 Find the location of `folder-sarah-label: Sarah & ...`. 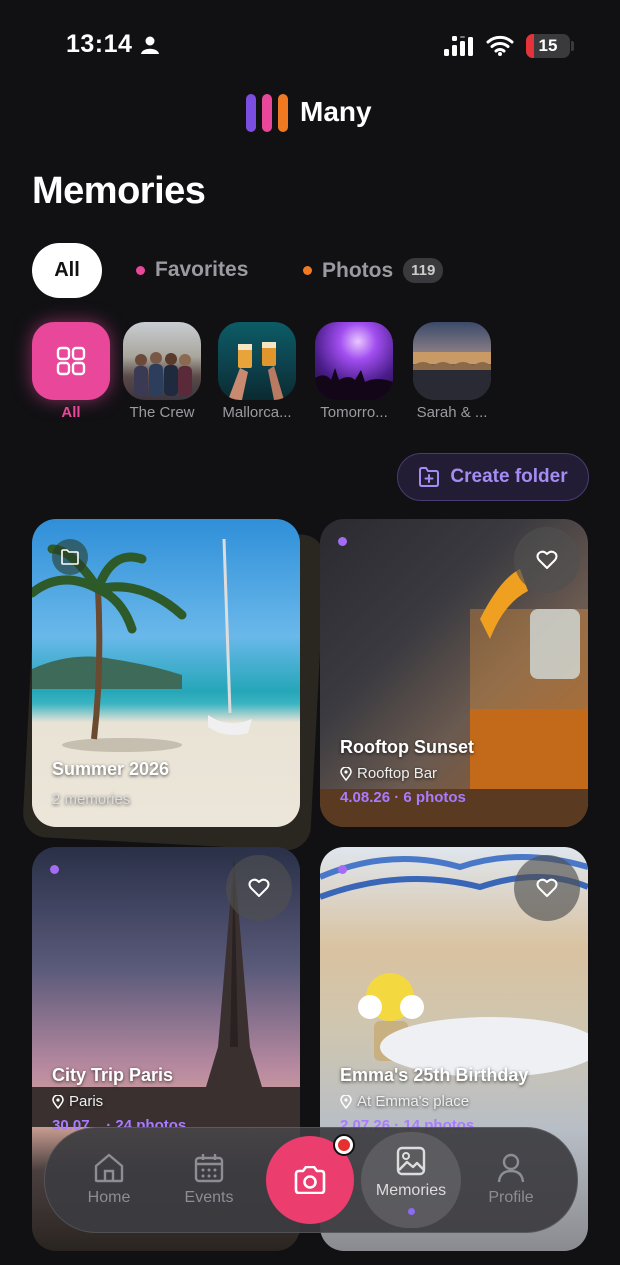

folder-sarah-label: Sarah & ... is located at coordinates (452, 412).